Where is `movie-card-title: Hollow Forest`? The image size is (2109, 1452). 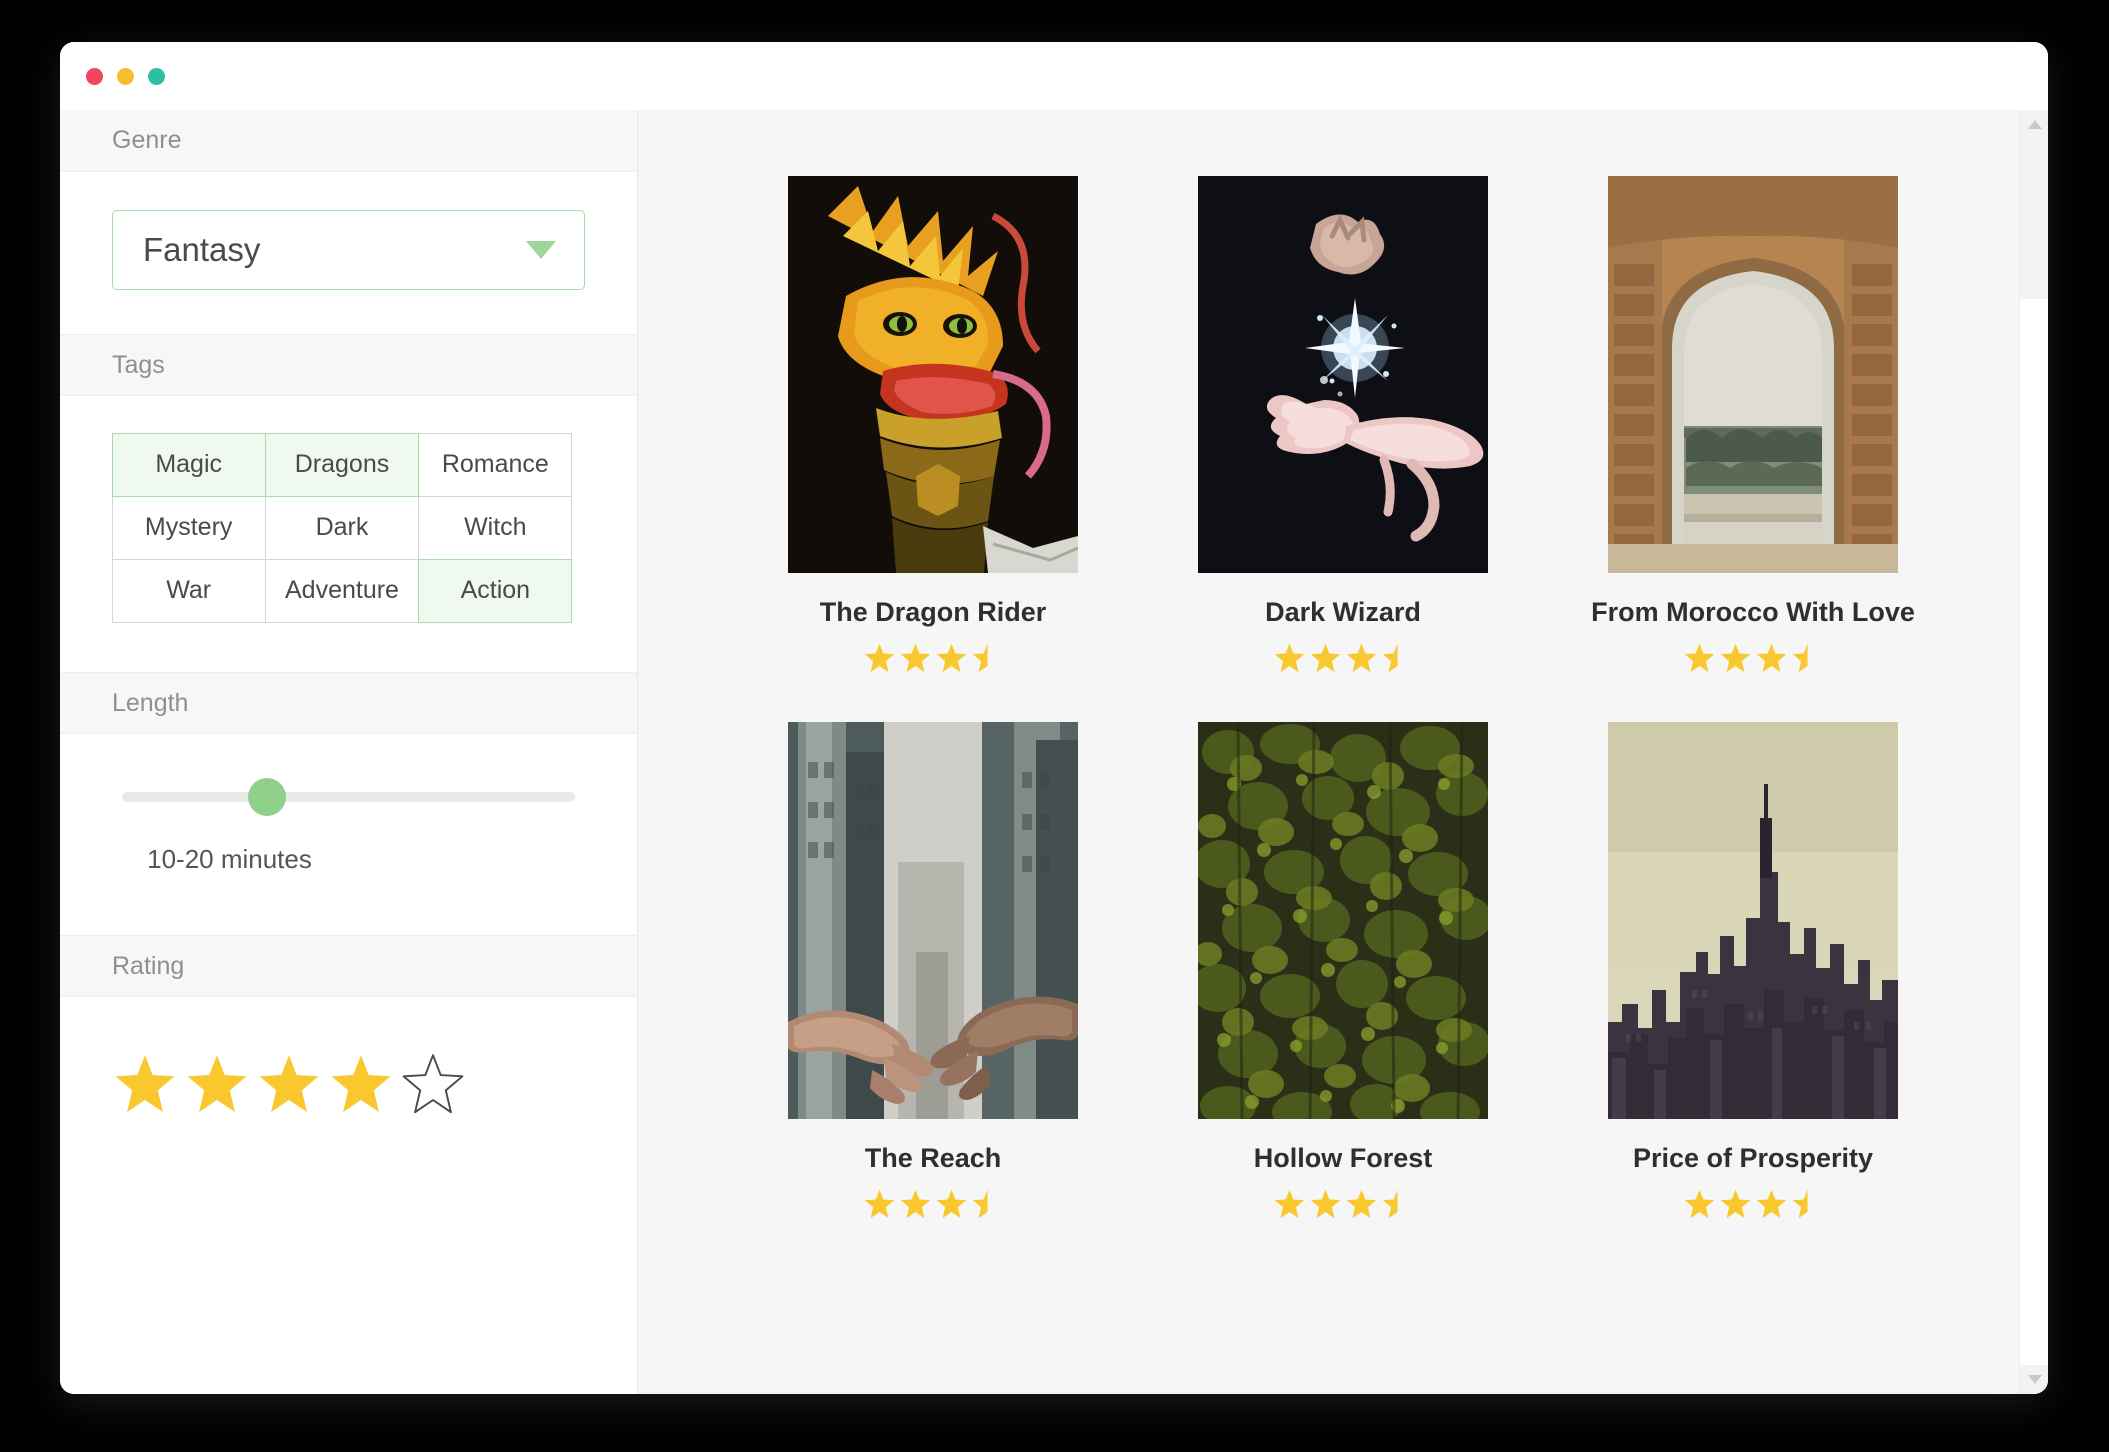
movie-card-title: Hollow Forest is located at coordinates (1343, 1158).